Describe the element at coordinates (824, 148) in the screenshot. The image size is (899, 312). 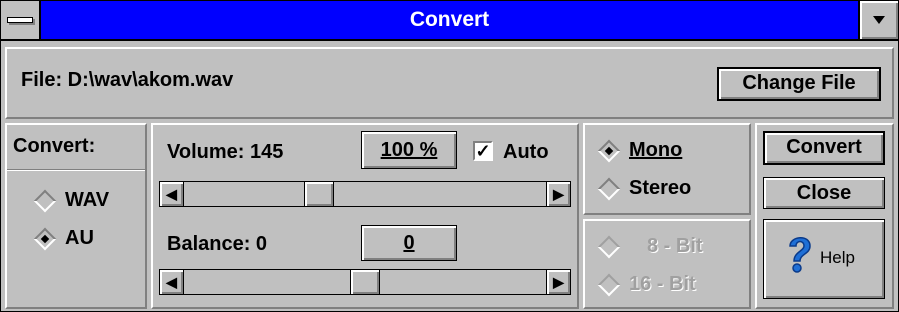
I see `convert-button: Convert` at that location.